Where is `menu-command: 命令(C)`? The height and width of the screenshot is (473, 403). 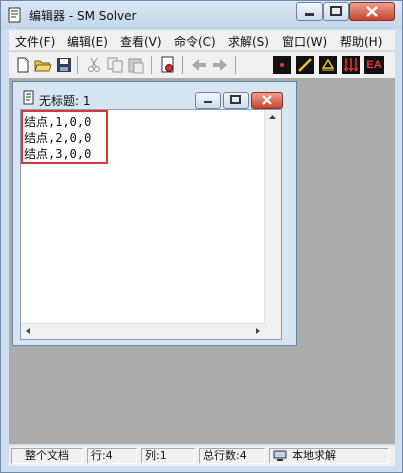
menu-command: 命令(C) is located at coordinates (195, 41).